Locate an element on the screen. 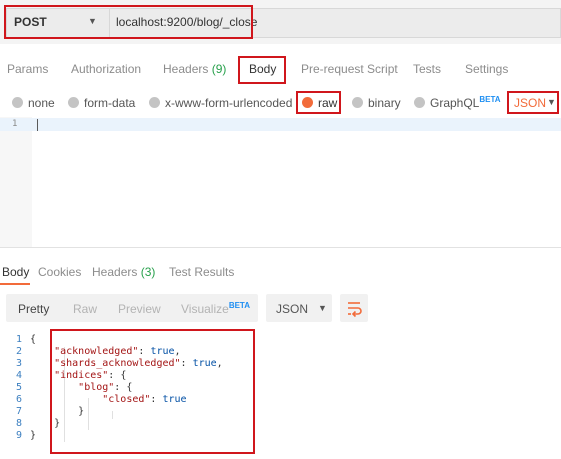 This screenshot has height=459, width=561. radio-form-data-label: form-data is located at coordinates (110, 103).